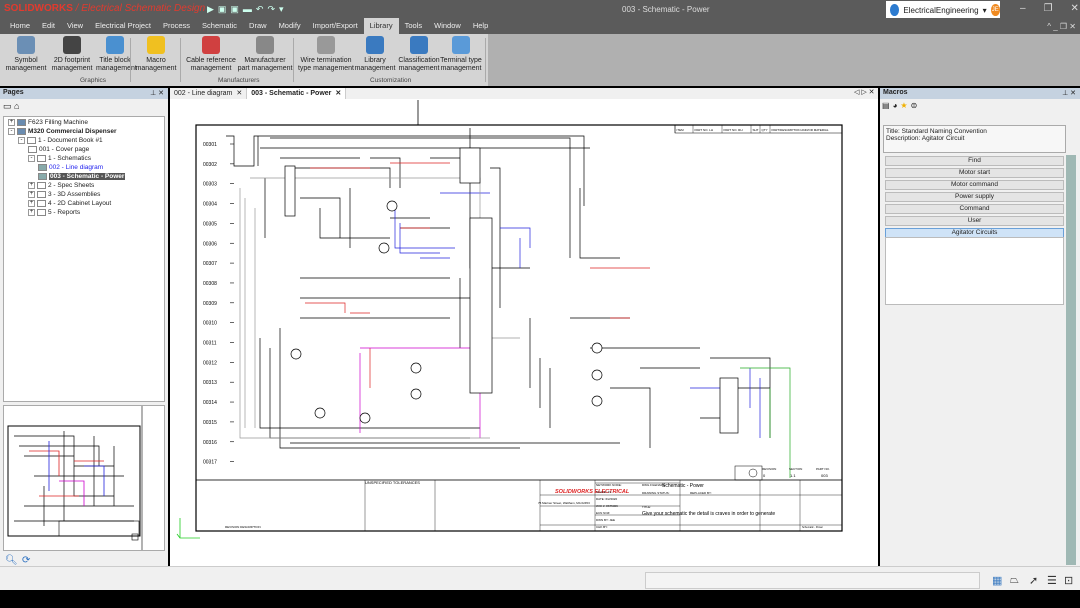 Image resolution: width=1080 pixels, height=608 pixels. What do you see at coordinates (974, 197) in the screenshot?
I see `macro-item: Power supply` at bounding box center [974, 197].